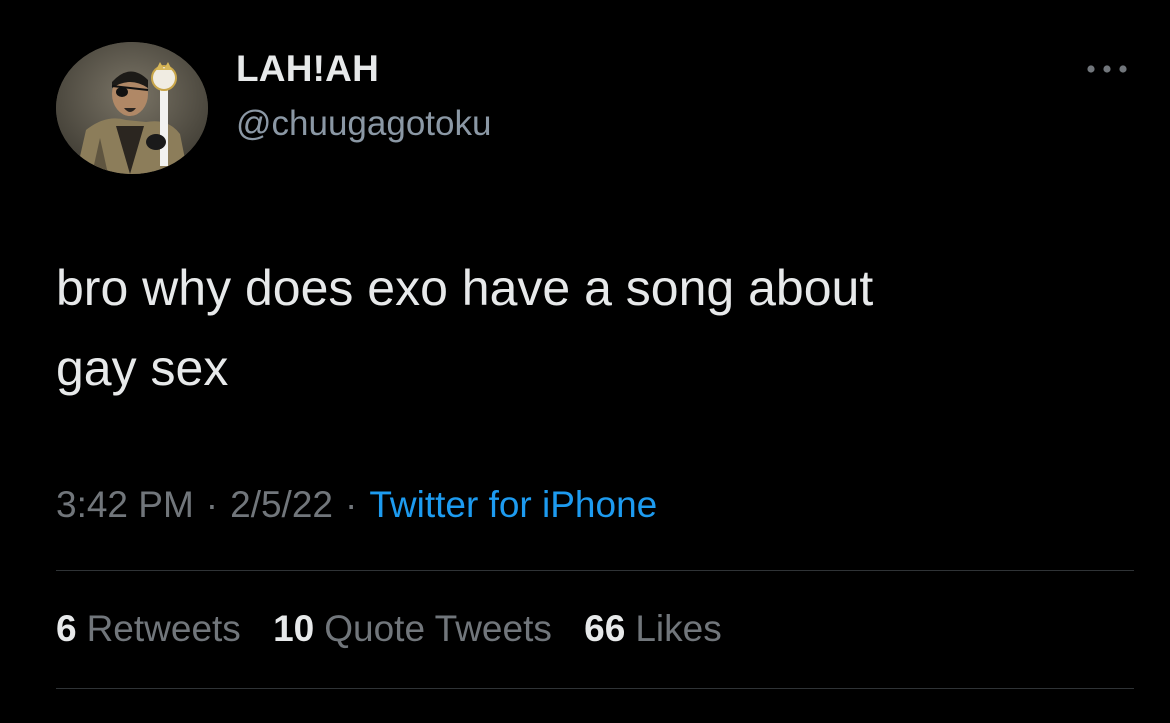  I want to click on tweet-text-line: bro why does exo have a song about, so click(465, 288).